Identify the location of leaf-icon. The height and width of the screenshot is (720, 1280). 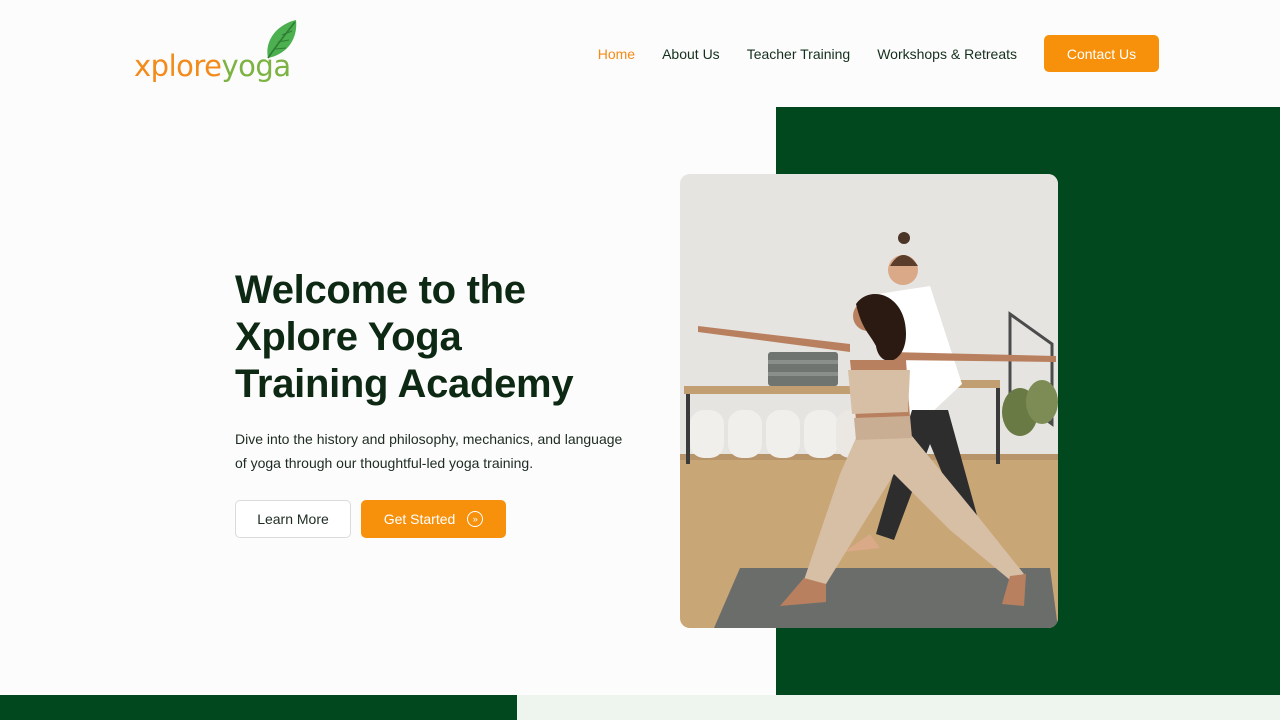
(282, 39).